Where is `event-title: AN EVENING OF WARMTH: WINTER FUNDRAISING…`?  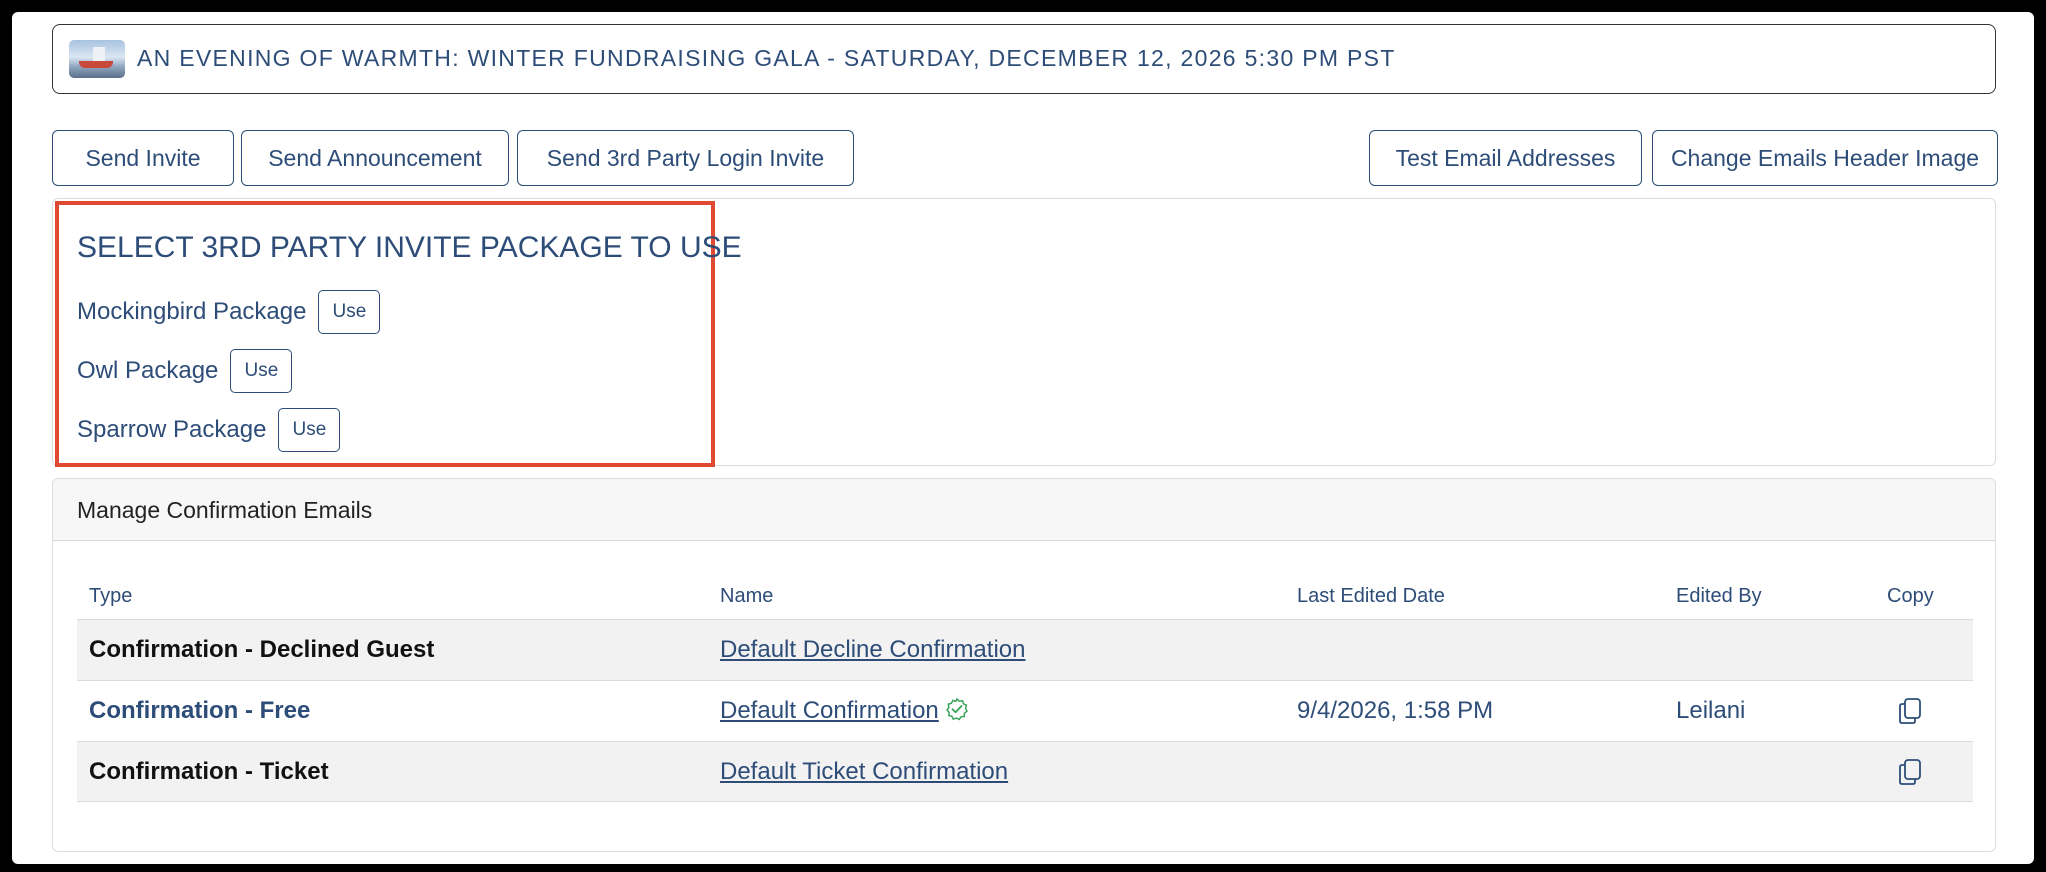 event-title: AN EVENING OF WARMTH: WINTER FUNDRAISING… is located at coordinates (766, 58).